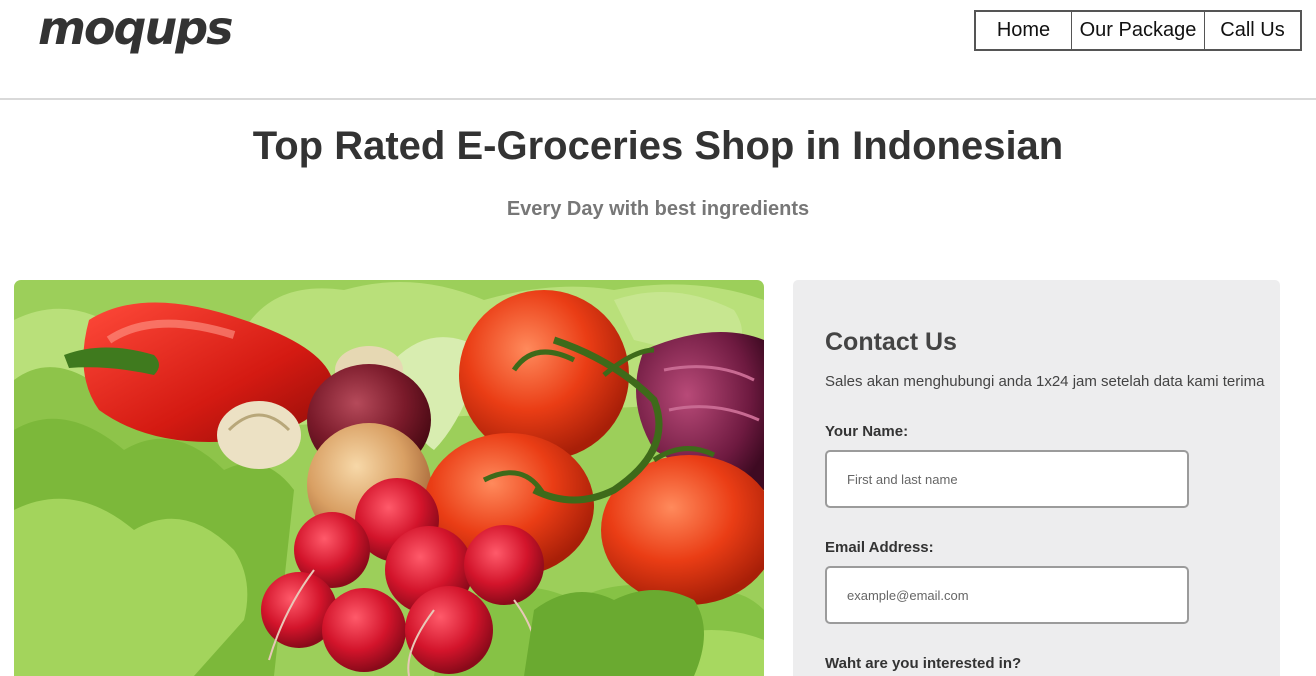 Image resolution: width=1316 pixels, height=676 pixels. What do you see at coordinates (658, 146) in the screenshot?
I see `hero-title: Top Rated E-Groceries Shop in Indonesian` at bounding box center [658, 146].